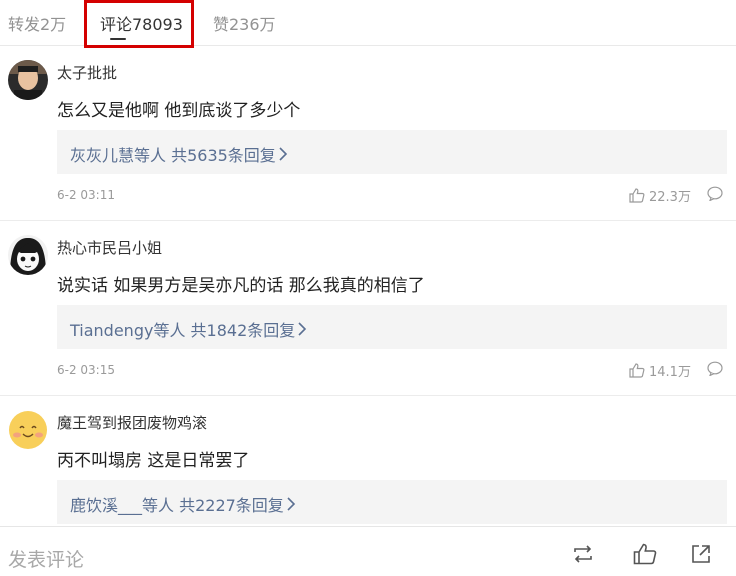  What do you see at coordinates (139, 24) in the screenshot?
I see `highlight-annotation-box` at bounding box center [139, 24].